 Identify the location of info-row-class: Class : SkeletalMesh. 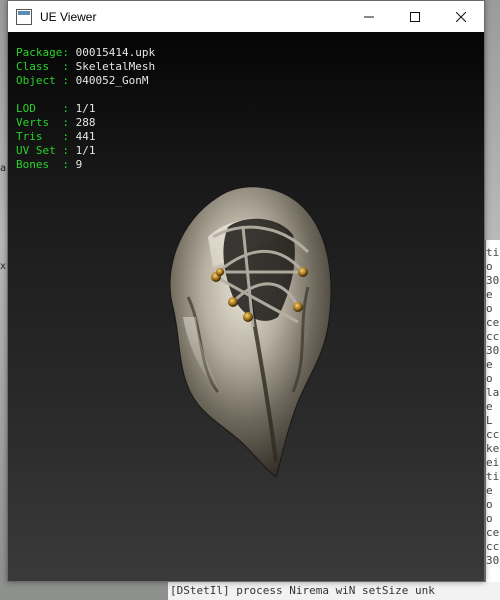
(86, 66).